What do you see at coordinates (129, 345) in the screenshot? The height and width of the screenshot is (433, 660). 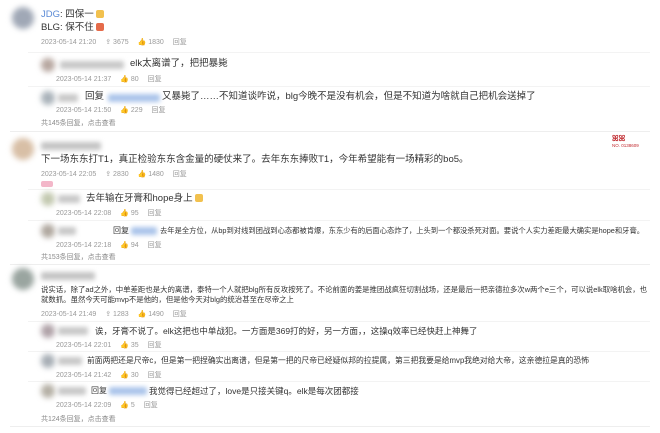 I see `like-button: 👍 35` at bounding box center [129, 345].